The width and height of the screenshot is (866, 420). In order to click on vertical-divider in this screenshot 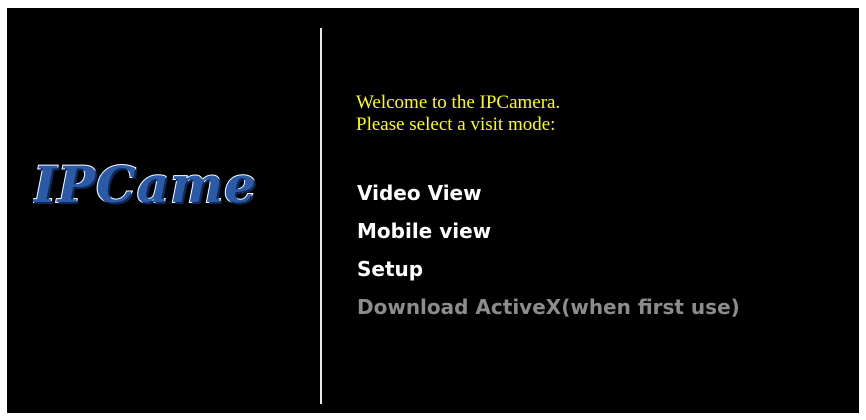, I will do `click(321, 216)`.